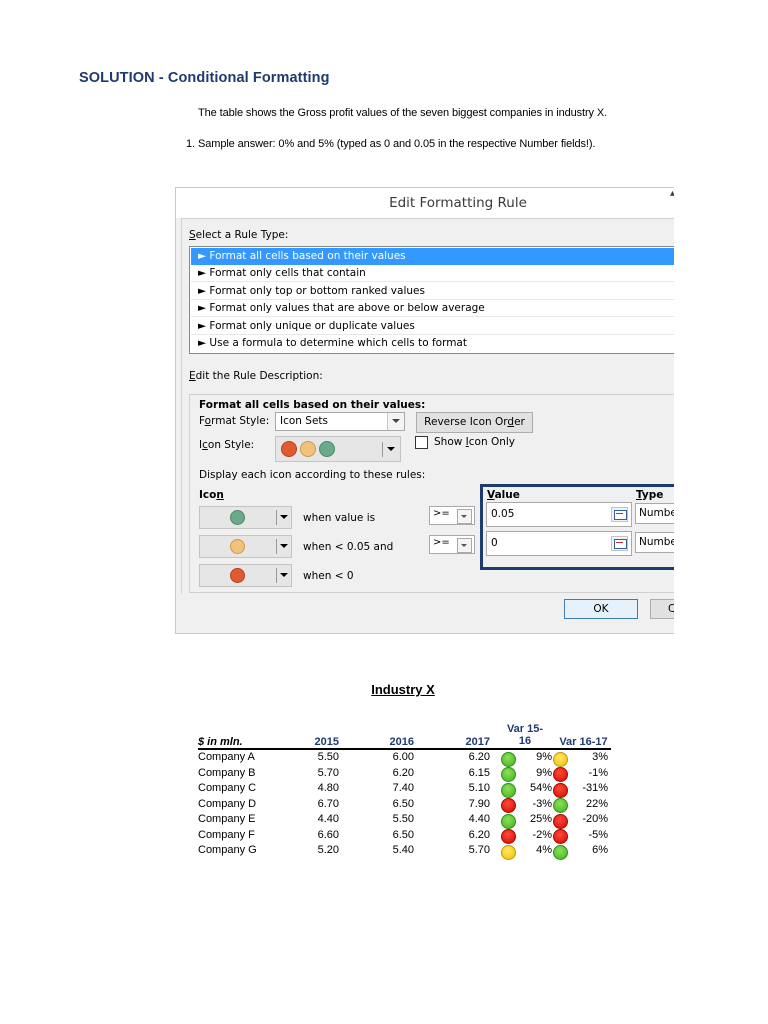 This screenshot has width=768, height=1024. What do you see at coordinates (227, 819) in the screenshot?
I see `company-name-cell: Company E` at bounding box center [227, 819].